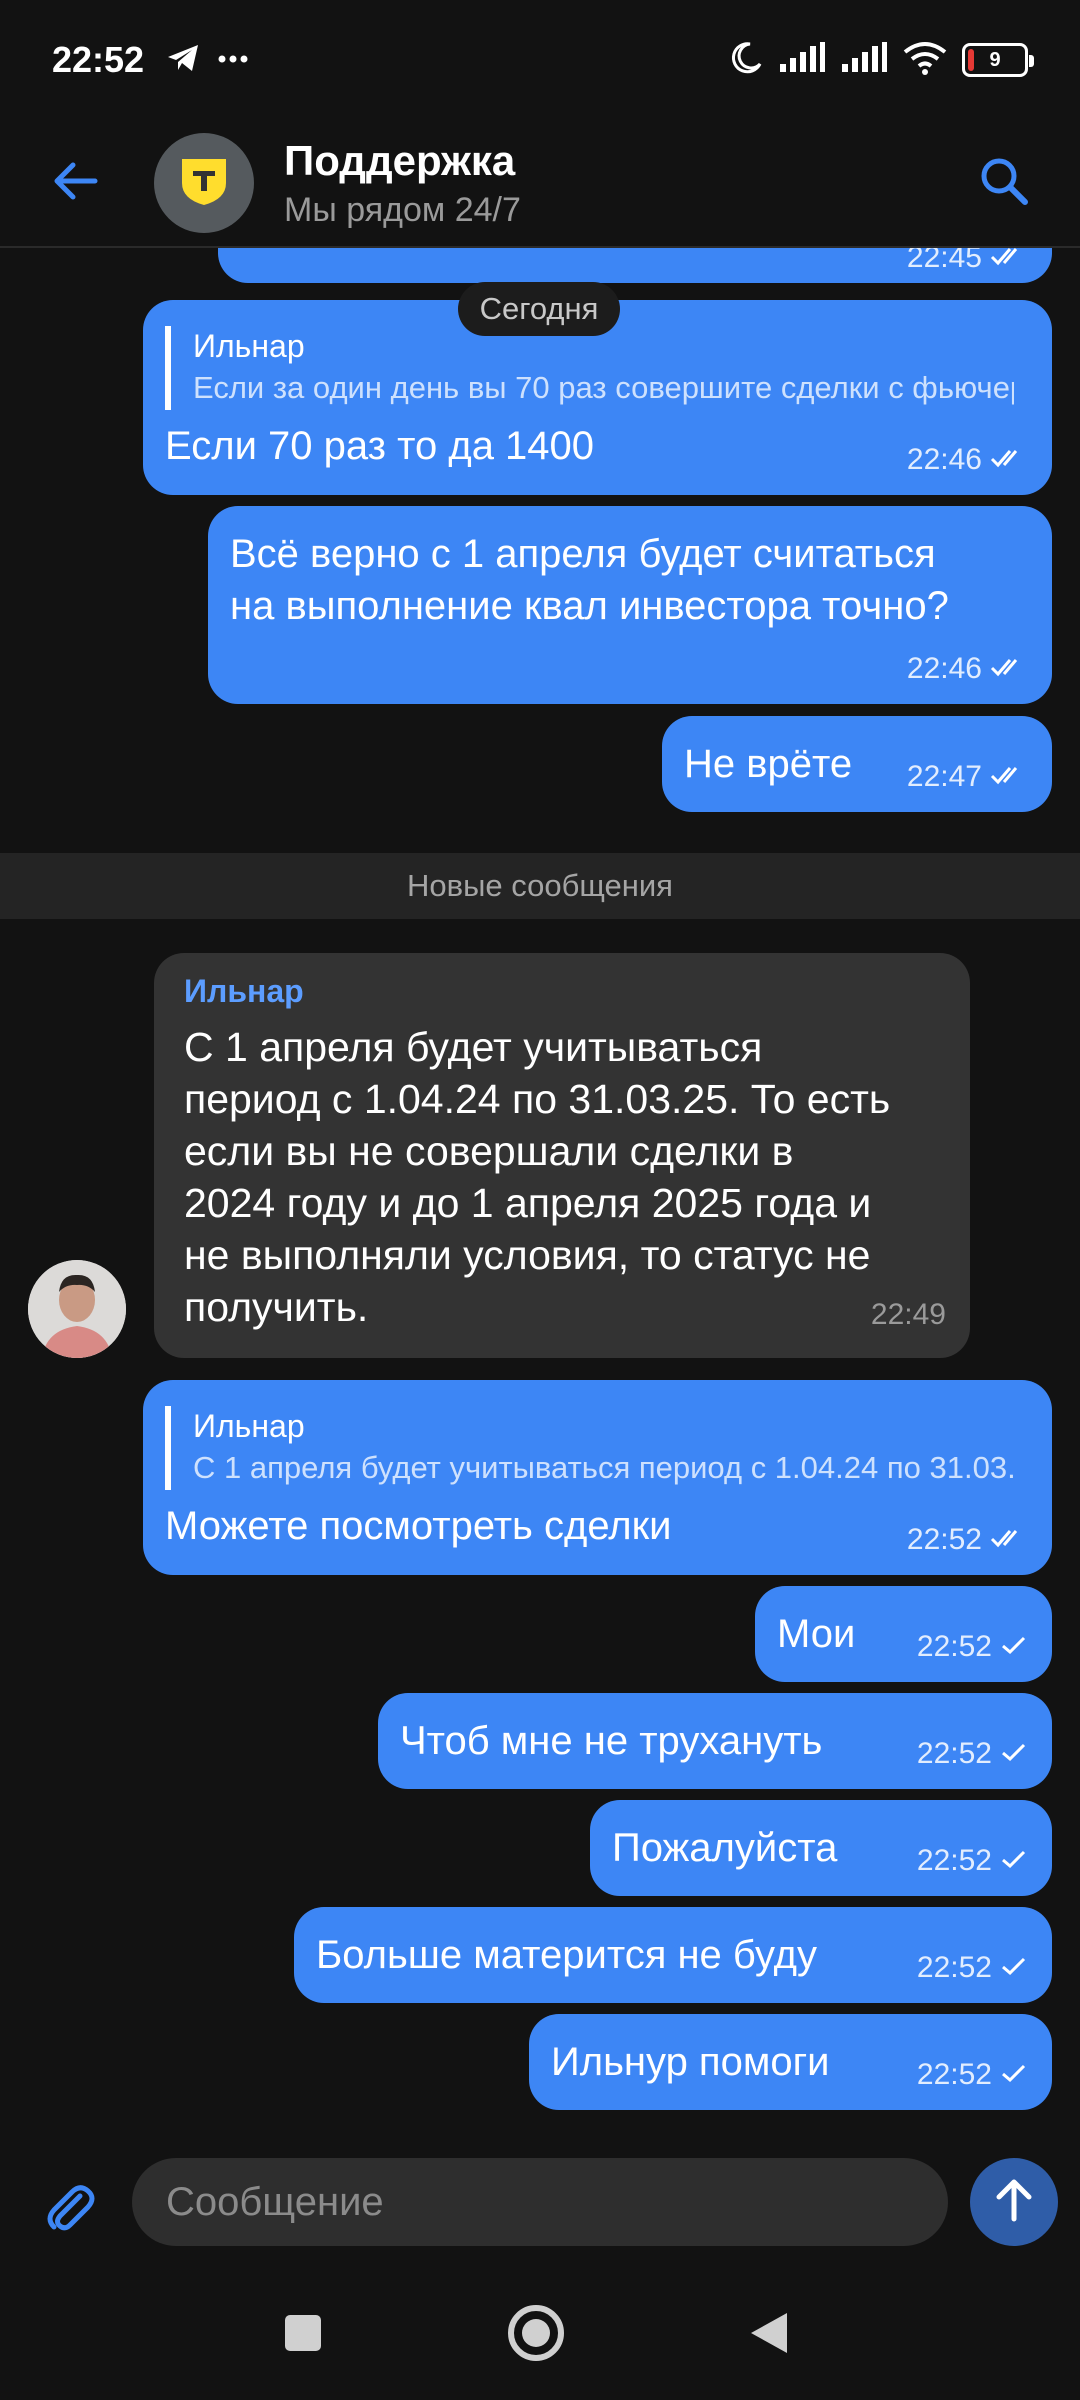 The height and width of the screenshot is (2400, 1080). Describe the element at coordinates (611, 1741) in the screenshot. I see `message-text: Чтоб мне не трухануть` at that location.